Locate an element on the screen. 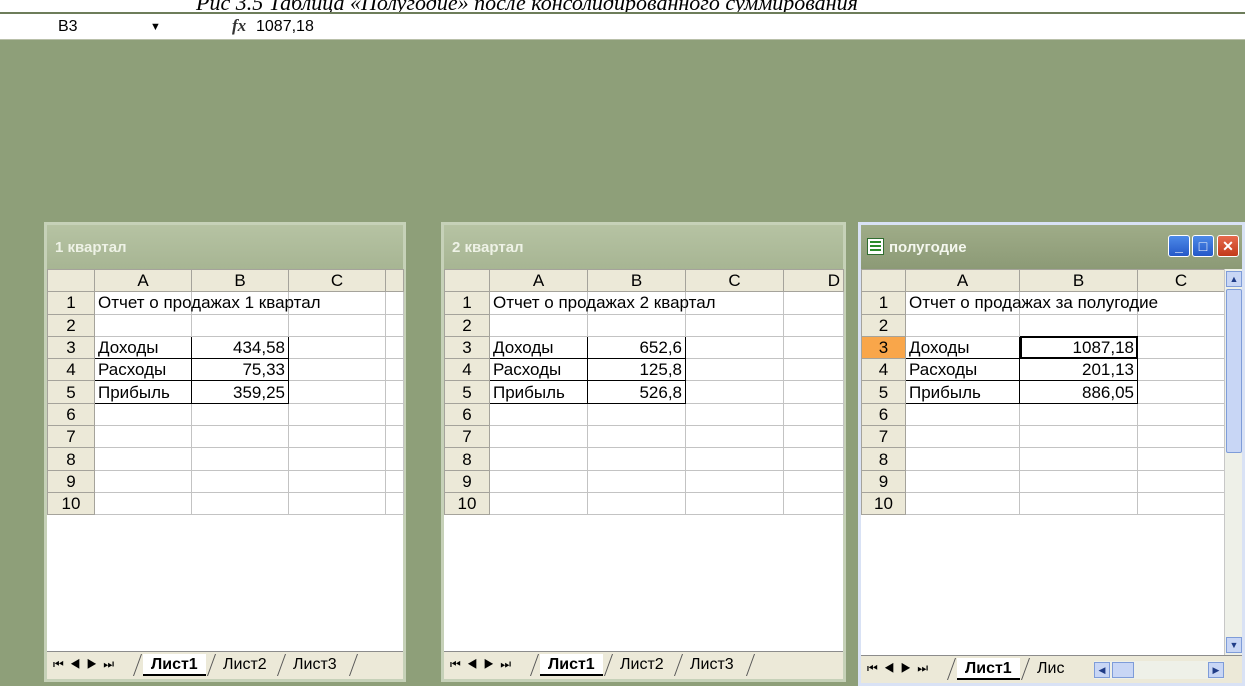 Image resolution: width=1245 pixels, height=686 pixels. close-button: ✕ is located at coordinates (1228, 246).